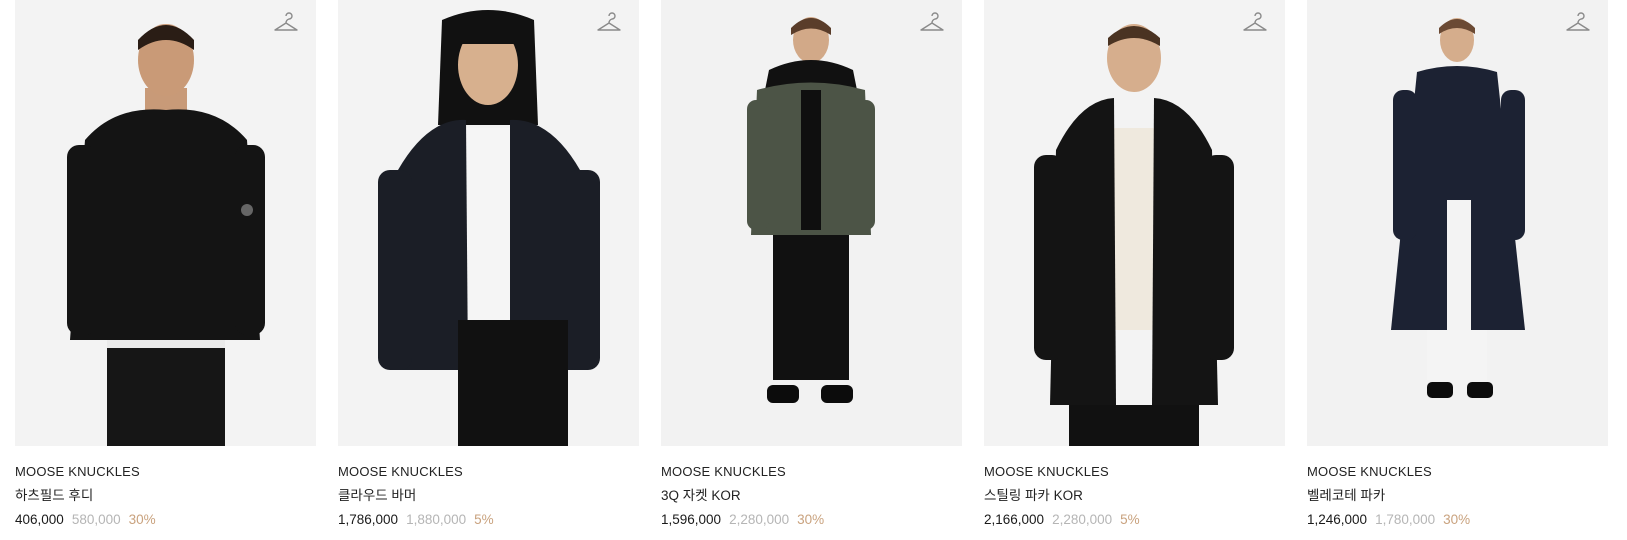  I want to click on product-name: 벨레코테 파카, so click(1457, 496).